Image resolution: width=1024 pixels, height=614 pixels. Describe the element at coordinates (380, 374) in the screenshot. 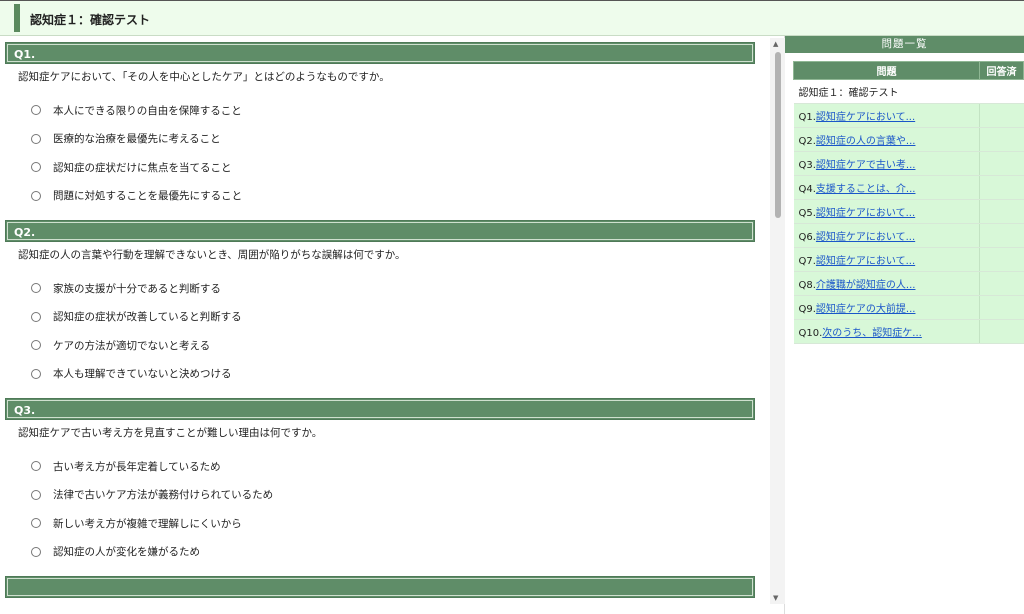

I see `answer-option: 本人も理解できていないと決めつける` at that location.